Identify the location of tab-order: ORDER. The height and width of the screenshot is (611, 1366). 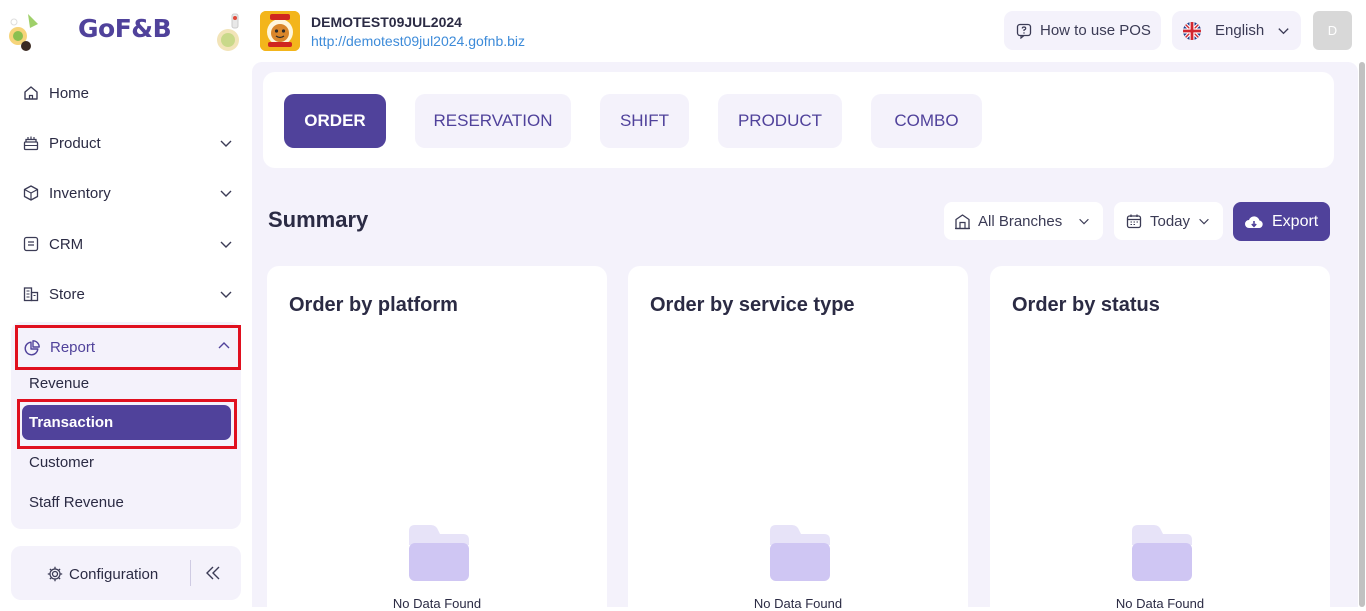
(335, 121).